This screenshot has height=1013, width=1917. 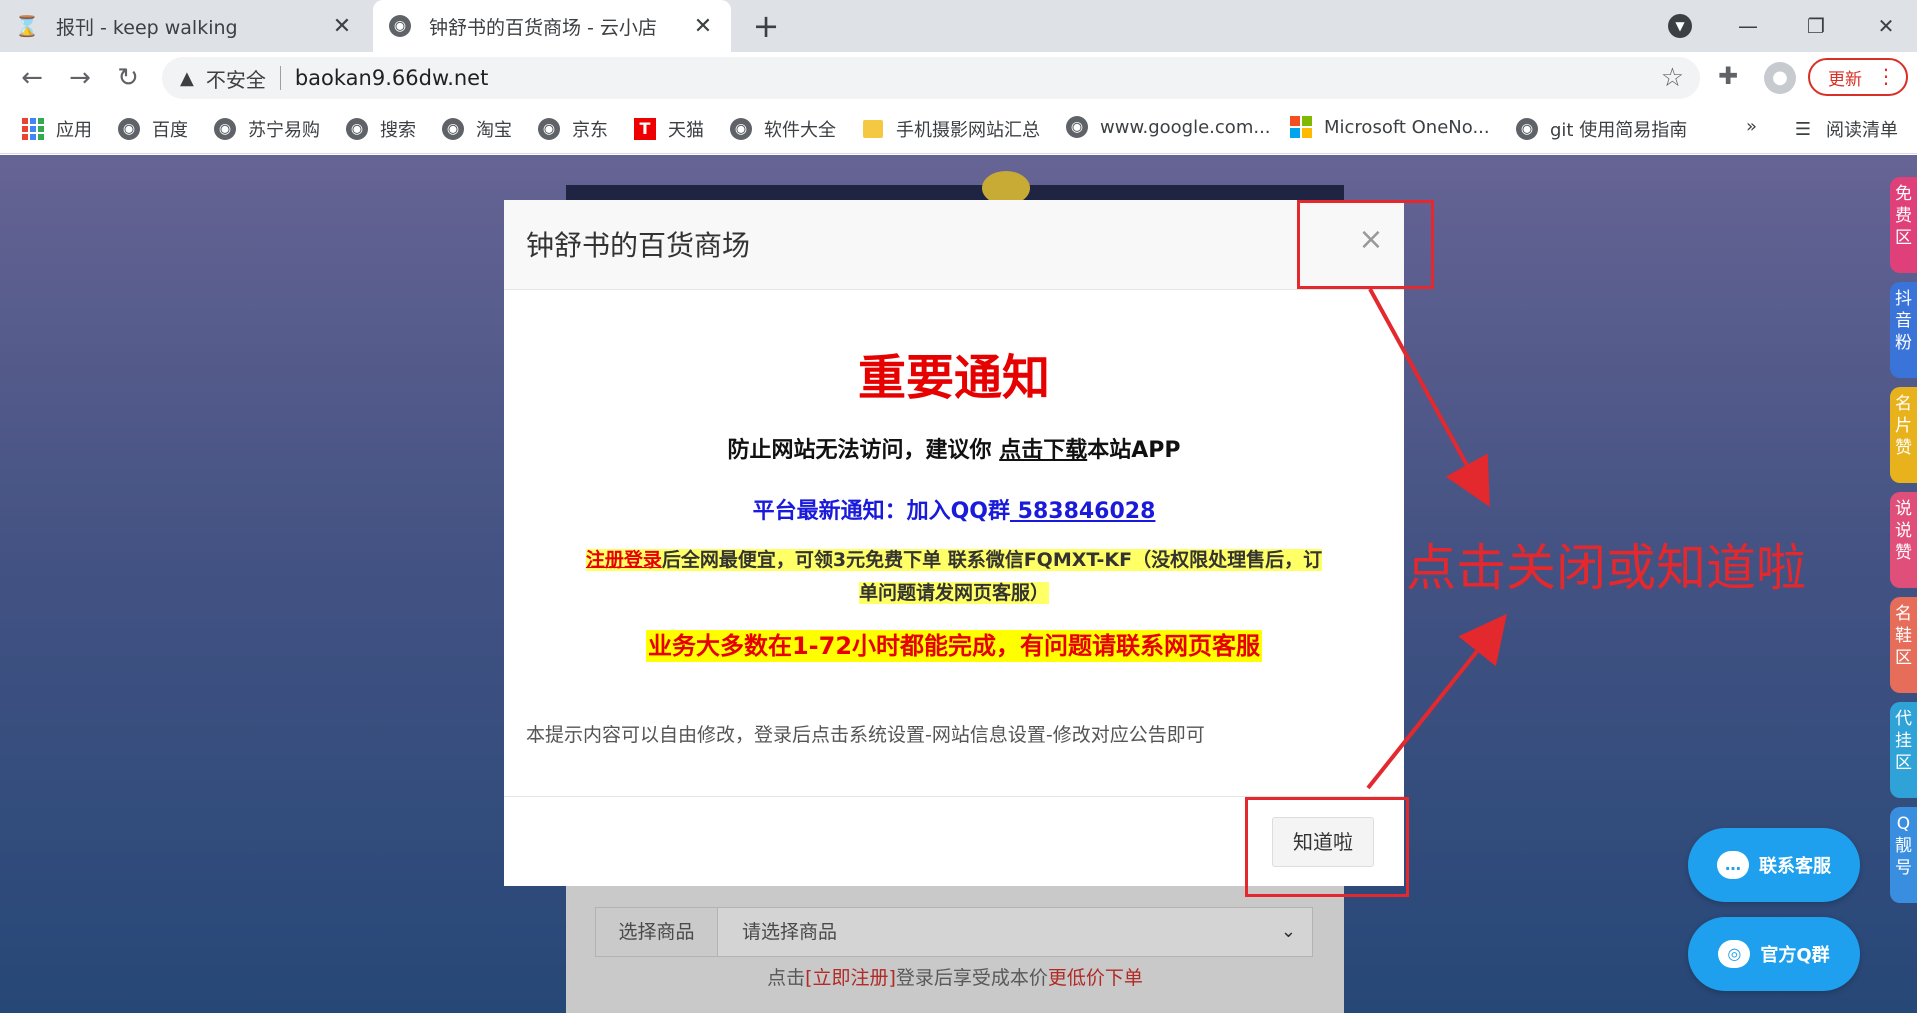 I want to click on reload-icon: ↻, so click(x=128, y=78).